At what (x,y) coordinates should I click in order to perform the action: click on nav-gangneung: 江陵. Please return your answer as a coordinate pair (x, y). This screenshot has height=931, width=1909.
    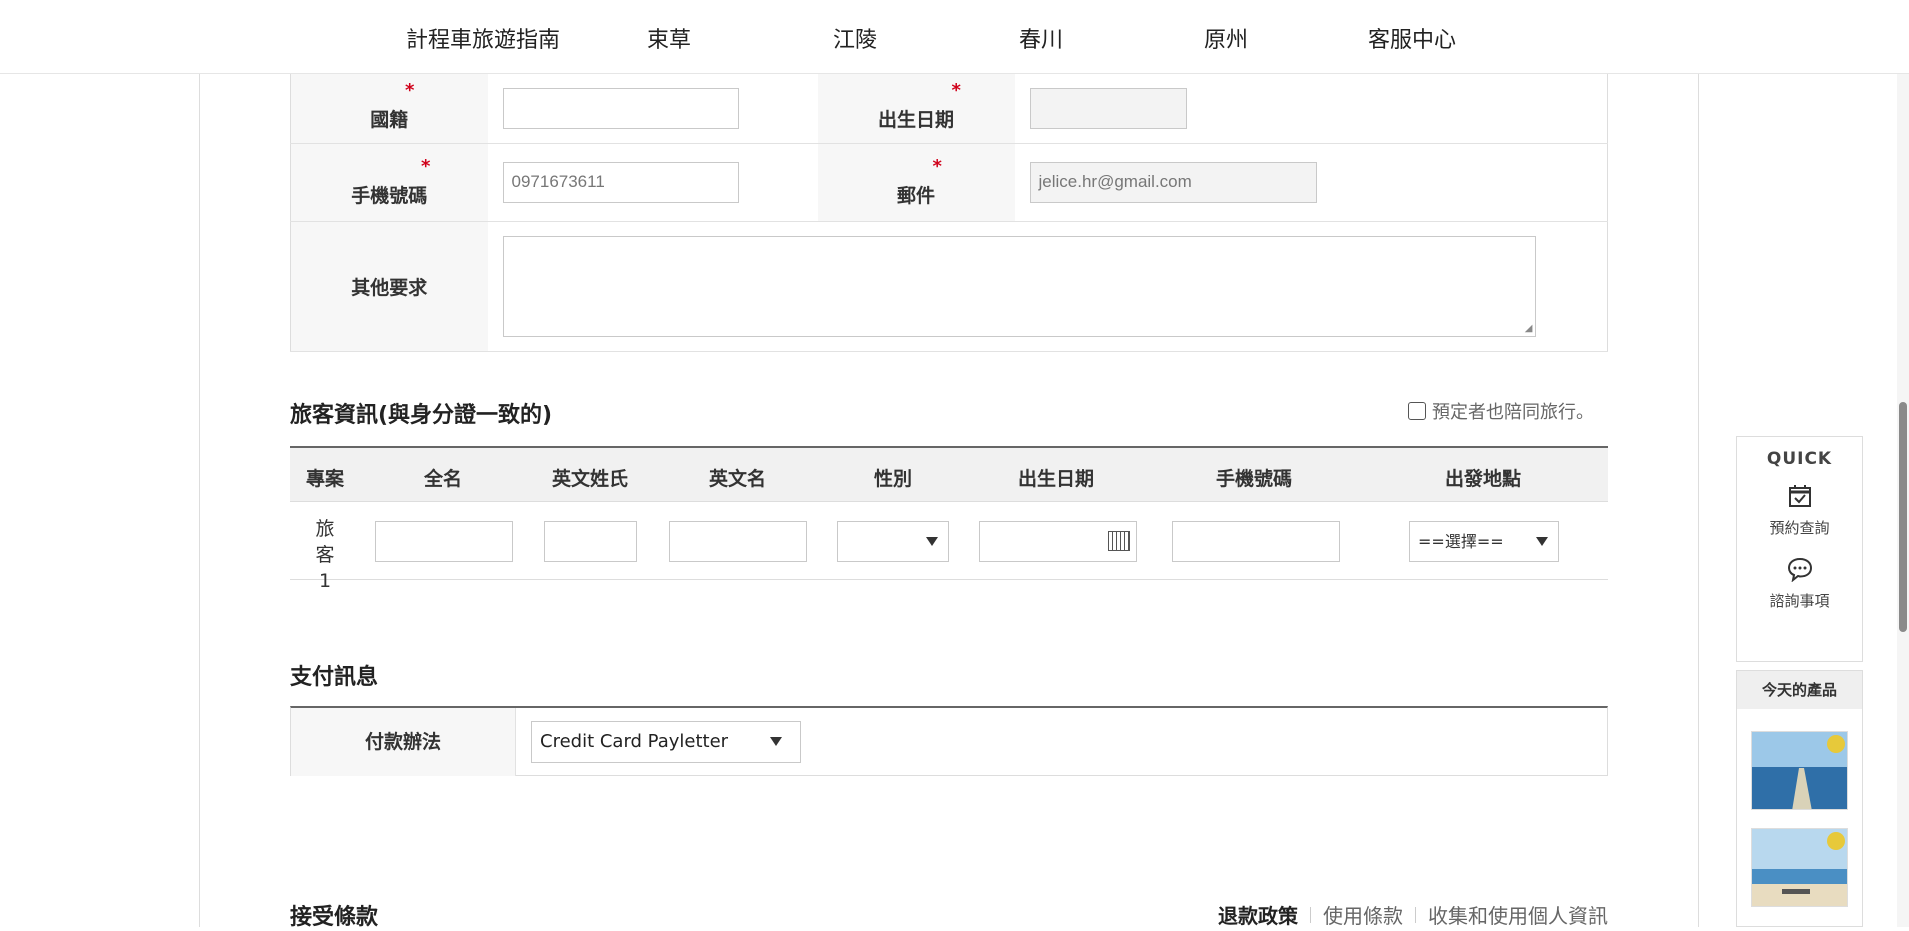
    Looking at the image, I should click on (855, 38).